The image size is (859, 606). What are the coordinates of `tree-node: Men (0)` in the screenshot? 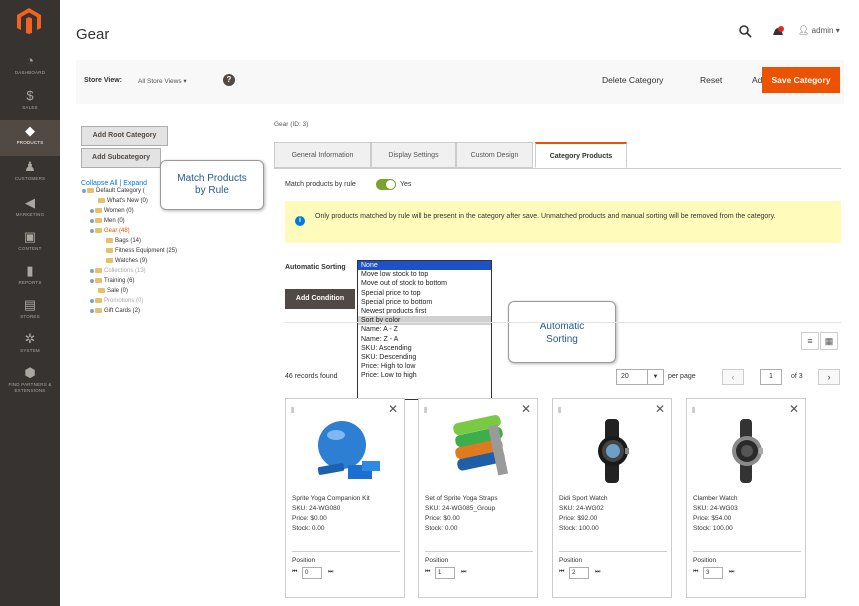 It's located at (107, 221).